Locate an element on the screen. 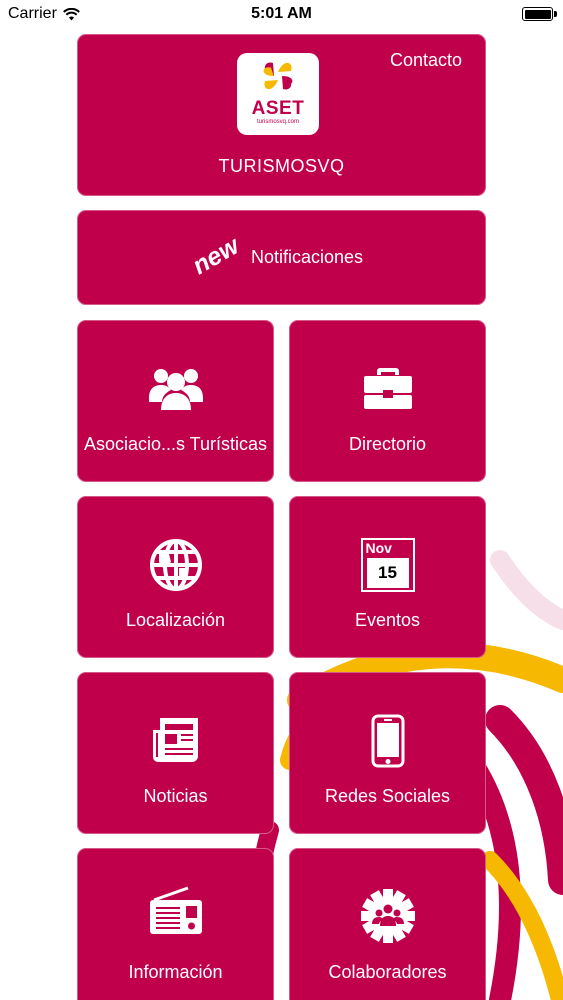  calendar-month: Nov is located at coordinates (387, 548).